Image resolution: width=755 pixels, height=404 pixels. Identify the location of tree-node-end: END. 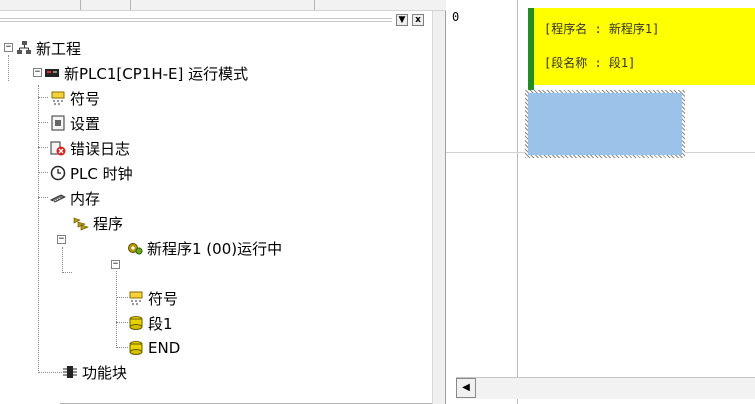
(154, 348).